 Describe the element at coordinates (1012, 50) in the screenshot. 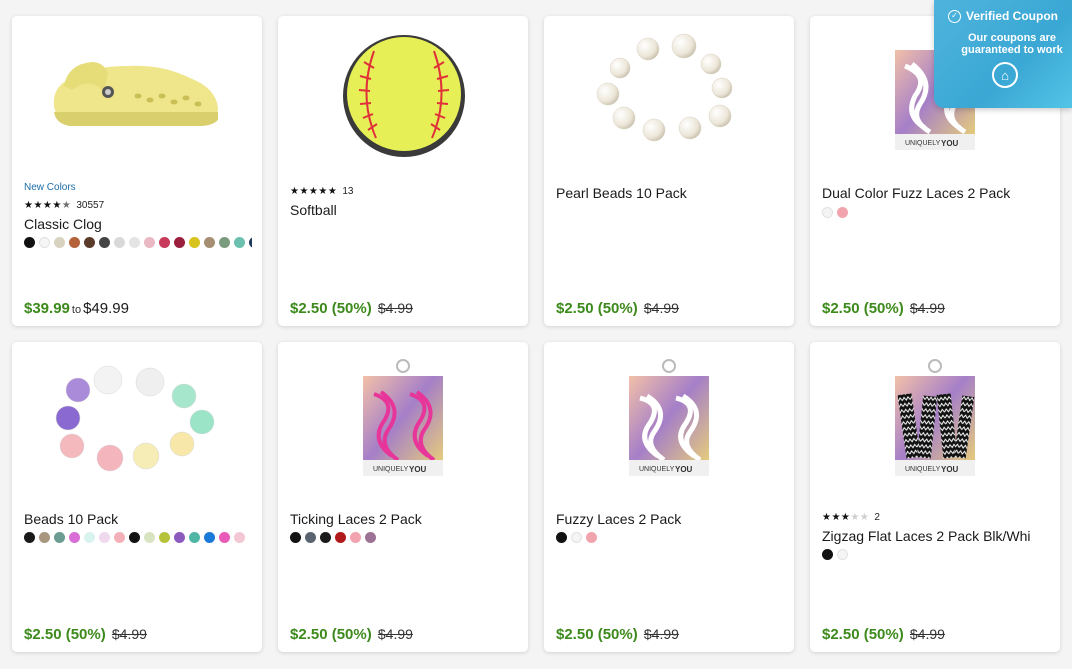

I see `coupon-line-2: guaranteed to work` at that location.